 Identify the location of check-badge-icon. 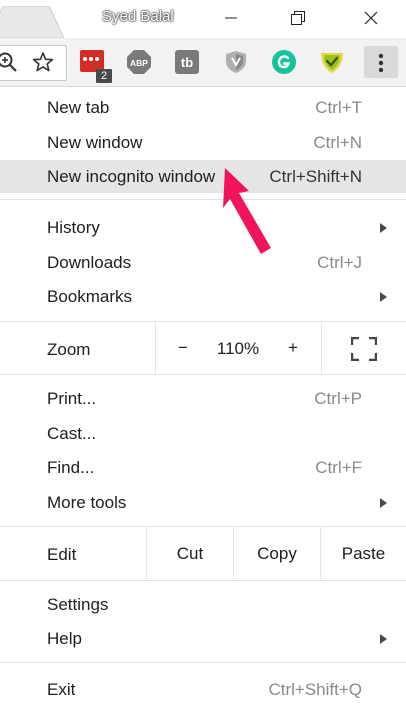
(332, 62).